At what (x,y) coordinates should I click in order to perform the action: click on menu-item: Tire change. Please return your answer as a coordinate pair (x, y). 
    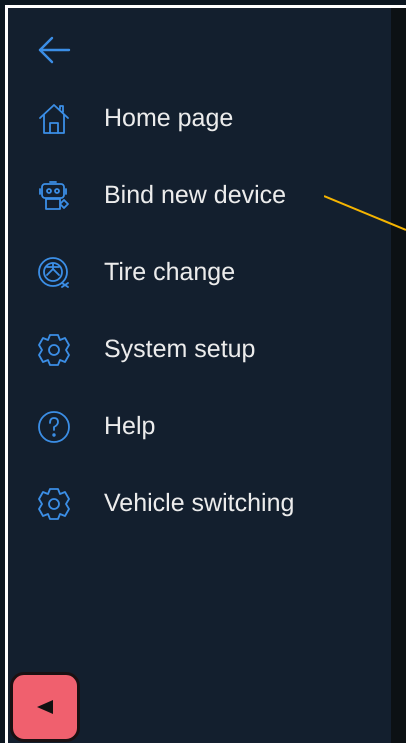
    Looking at the image, I should click on (170, 273).